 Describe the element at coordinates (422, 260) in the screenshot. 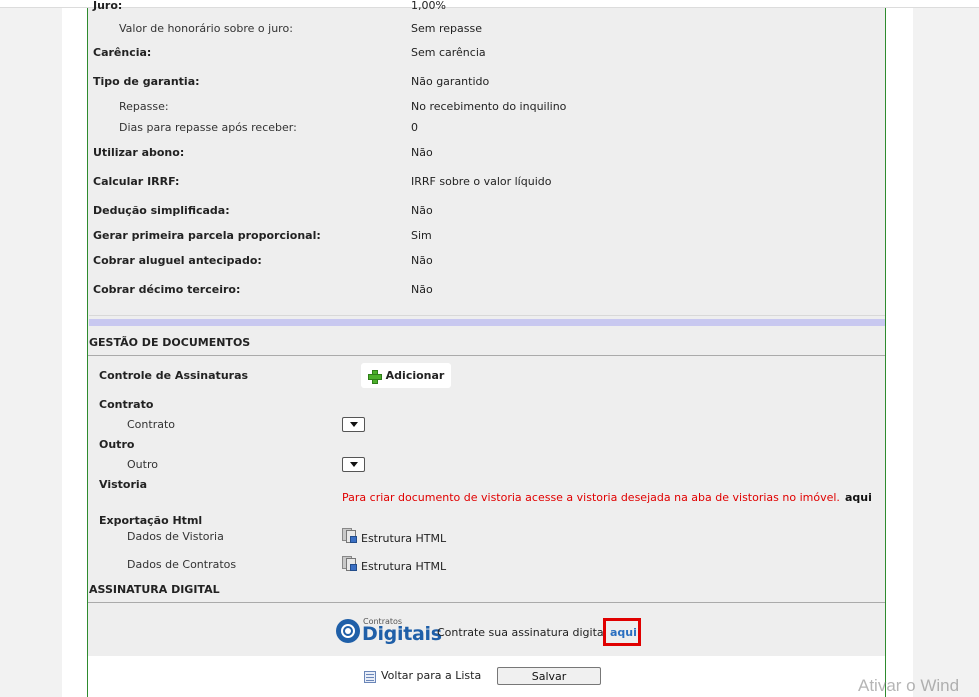

I see `aluguel-antecipado-value: Não` at that location.